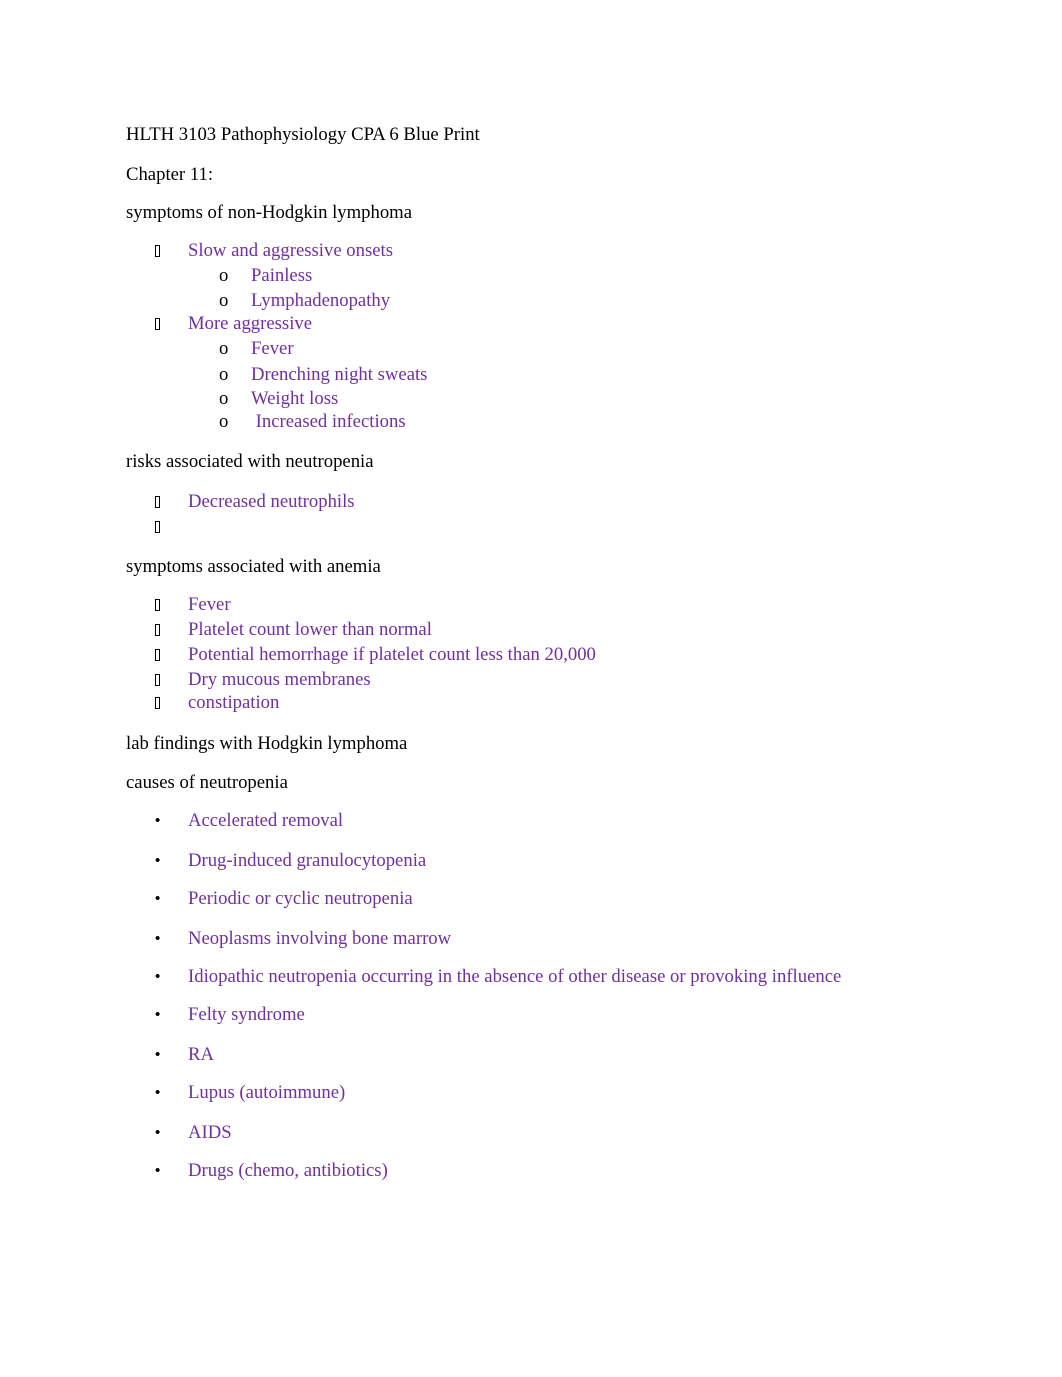 This screenshot has height=1377, width=1062. I want to click on list-item: Platelet count lower than normal, so click(310, 629).